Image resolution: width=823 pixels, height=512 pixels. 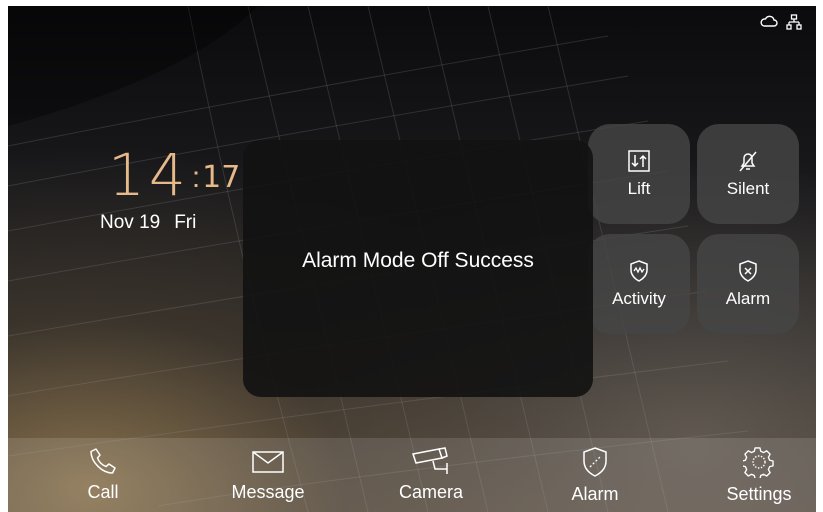 I want to click on bottom-nav: Call Message Camera Alarm Settings, so click(x=412, y=475).